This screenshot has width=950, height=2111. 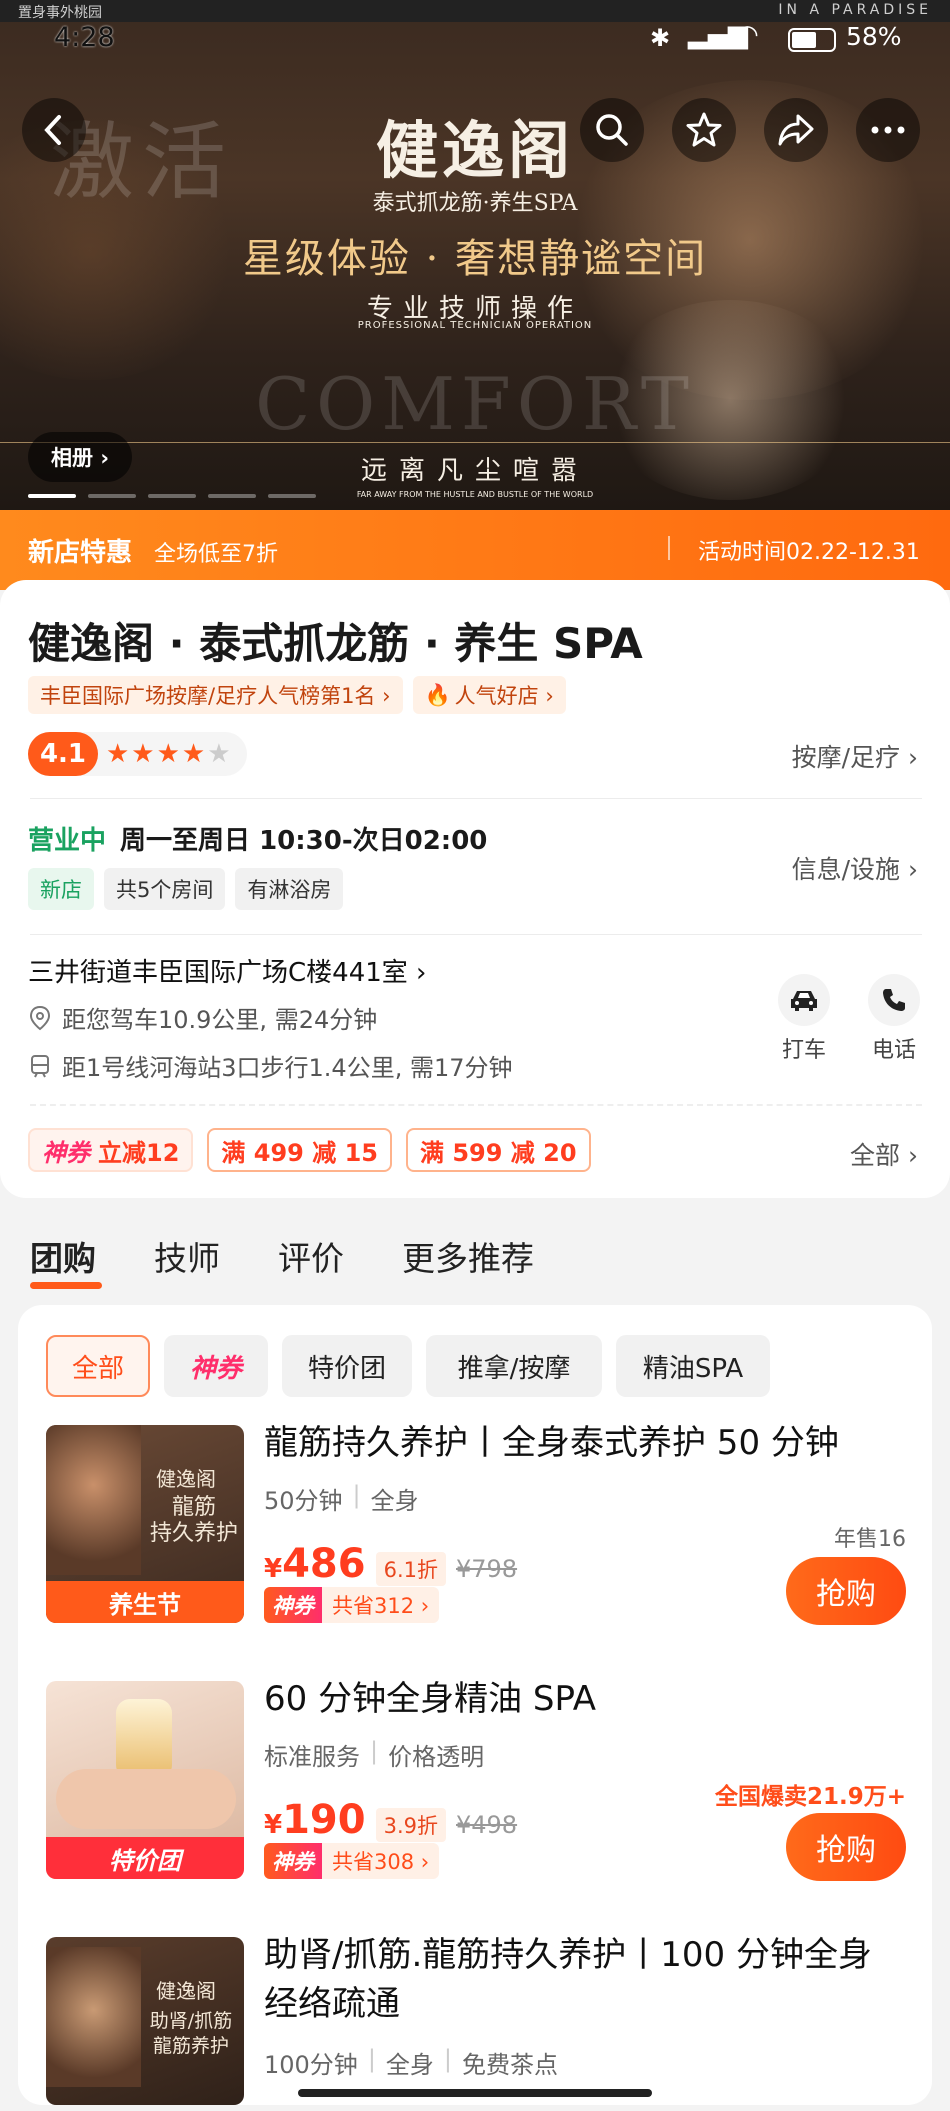 I want to click on price-currency: ¥, so click(x=273, y=1825).